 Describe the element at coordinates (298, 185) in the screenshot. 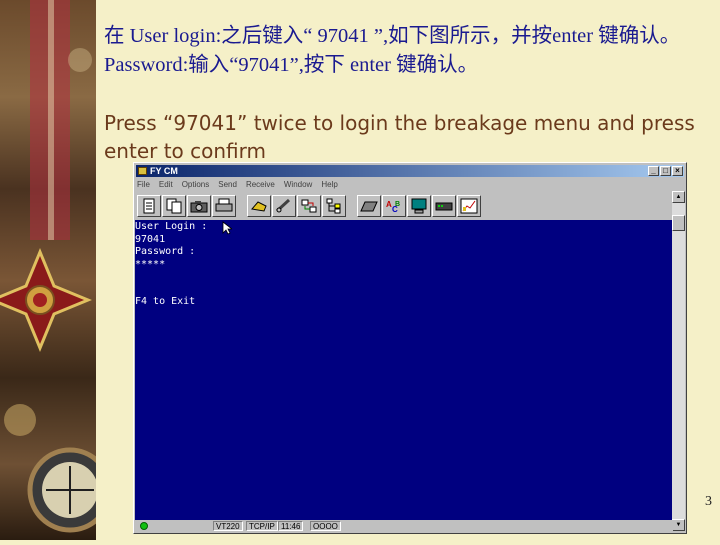

I see `menu-window: Window` at that location.